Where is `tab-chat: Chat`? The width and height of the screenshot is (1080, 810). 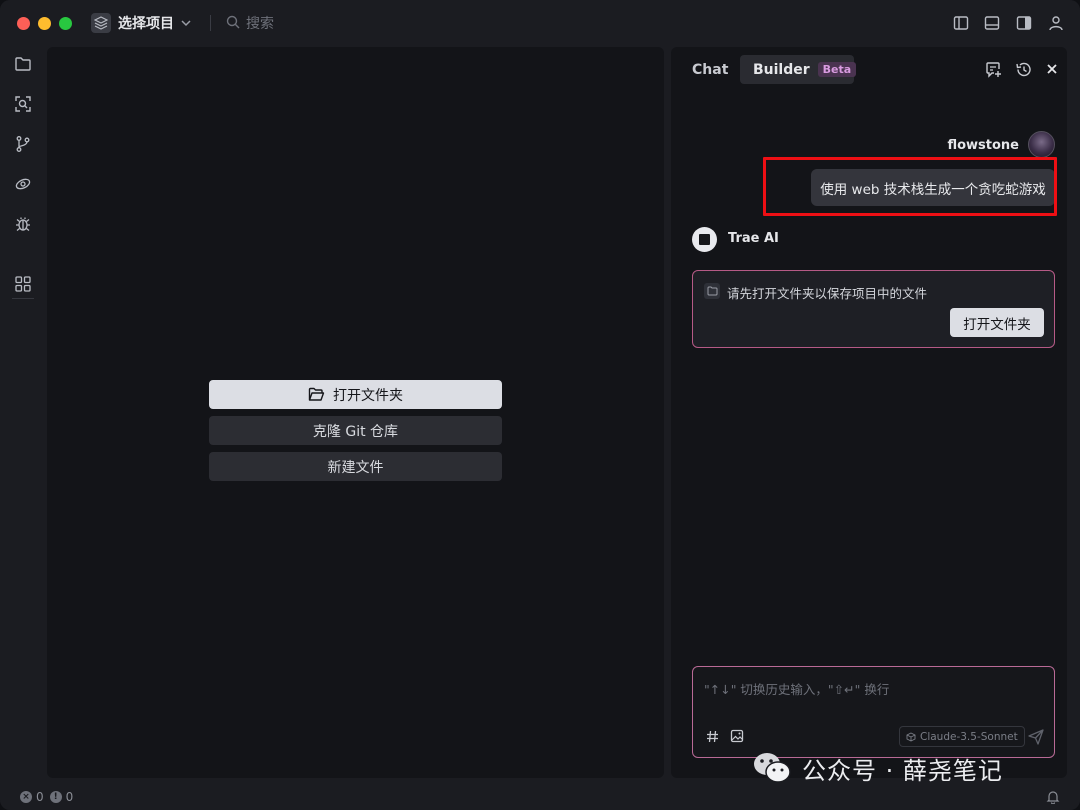
tab-chat: Chat is located at coordinates (710, 70).